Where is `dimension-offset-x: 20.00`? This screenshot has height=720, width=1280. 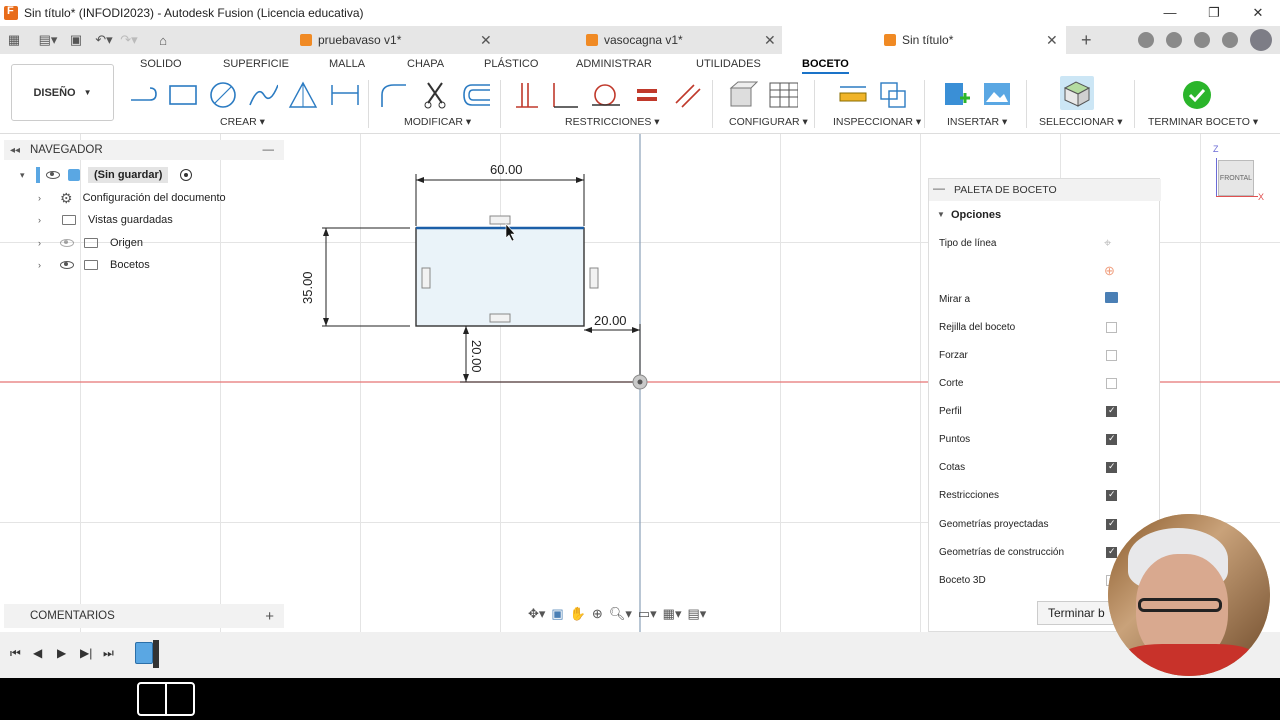
dimension-offset-x: 20.00 is located at coordinates (610, 320).